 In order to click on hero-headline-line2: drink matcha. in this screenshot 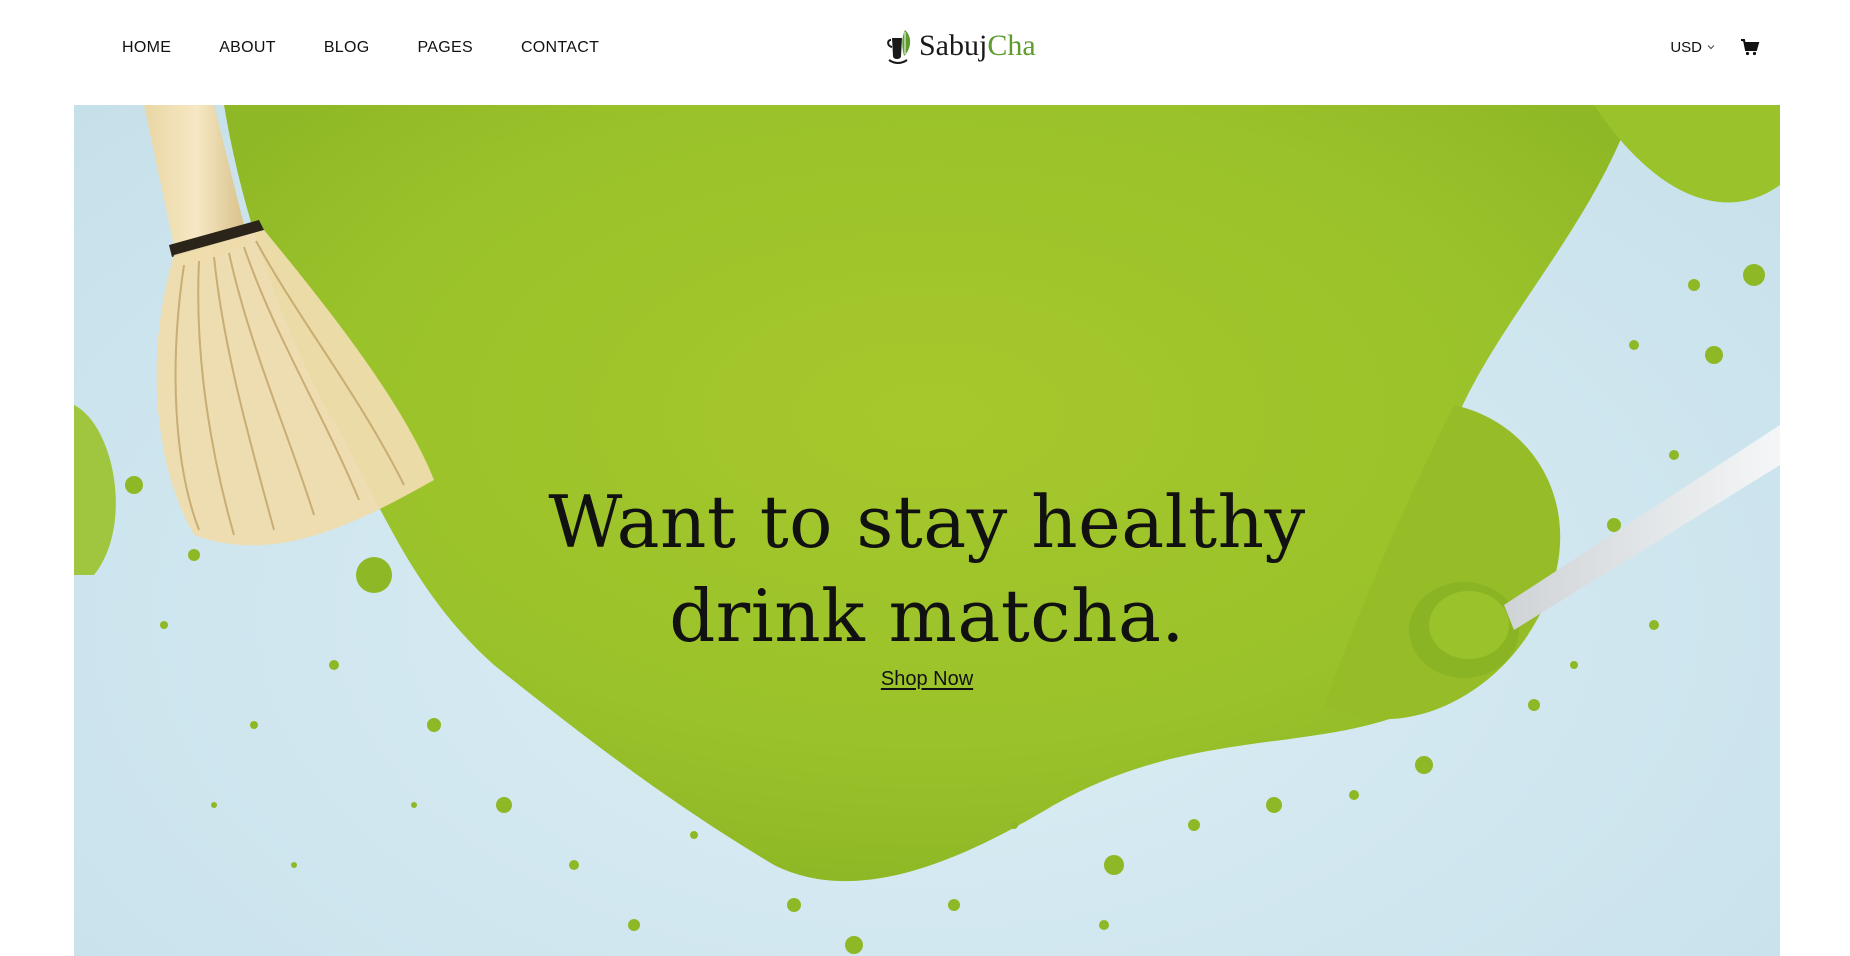, I will do `click(927, 616)`.